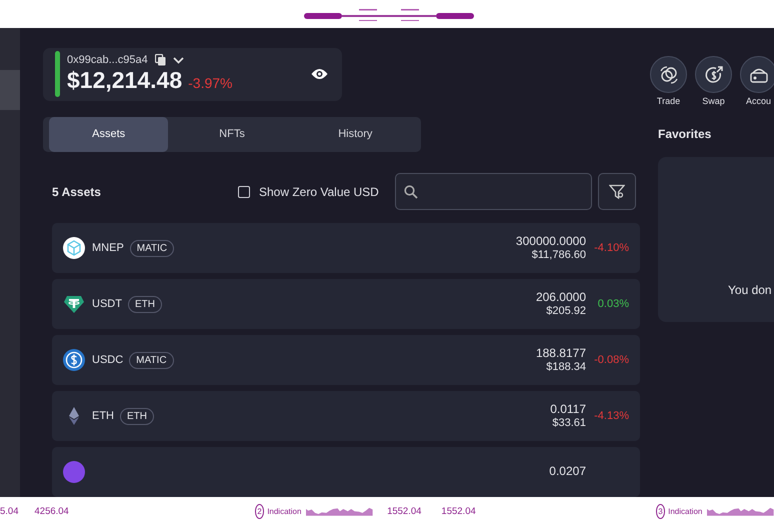 Image resolution: width=774 pixels, height=526 pixels. I want to click on asset-amount: 0.0207, so click(567, 472).